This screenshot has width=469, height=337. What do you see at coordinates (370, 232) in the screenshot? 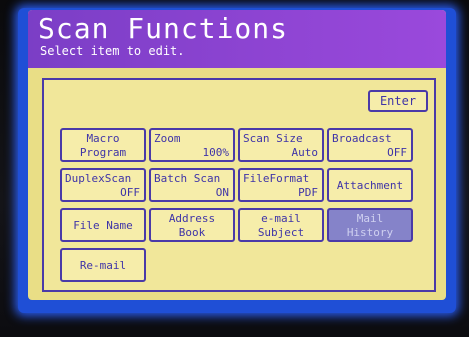
I see `mail-history-line2: History` at bounding box center [370, 232].